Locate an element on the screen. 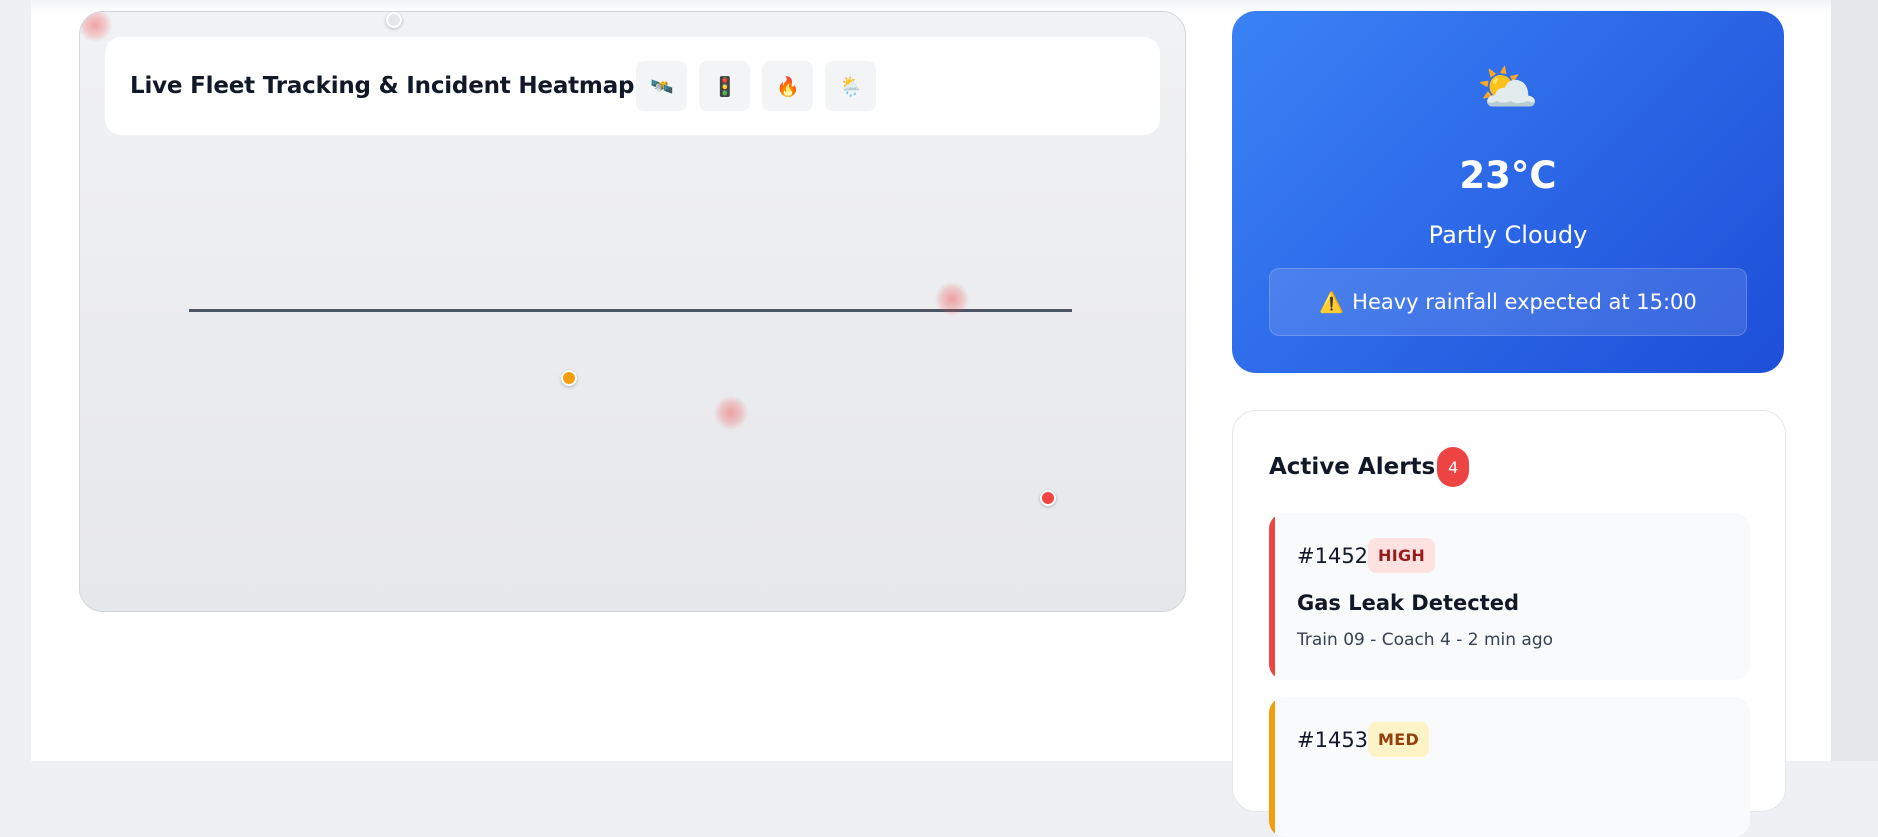 The height and width of the screenshot is (837, 1878). partly-cloudy-icon: ⛅ is located at coordinates (1508, 88).